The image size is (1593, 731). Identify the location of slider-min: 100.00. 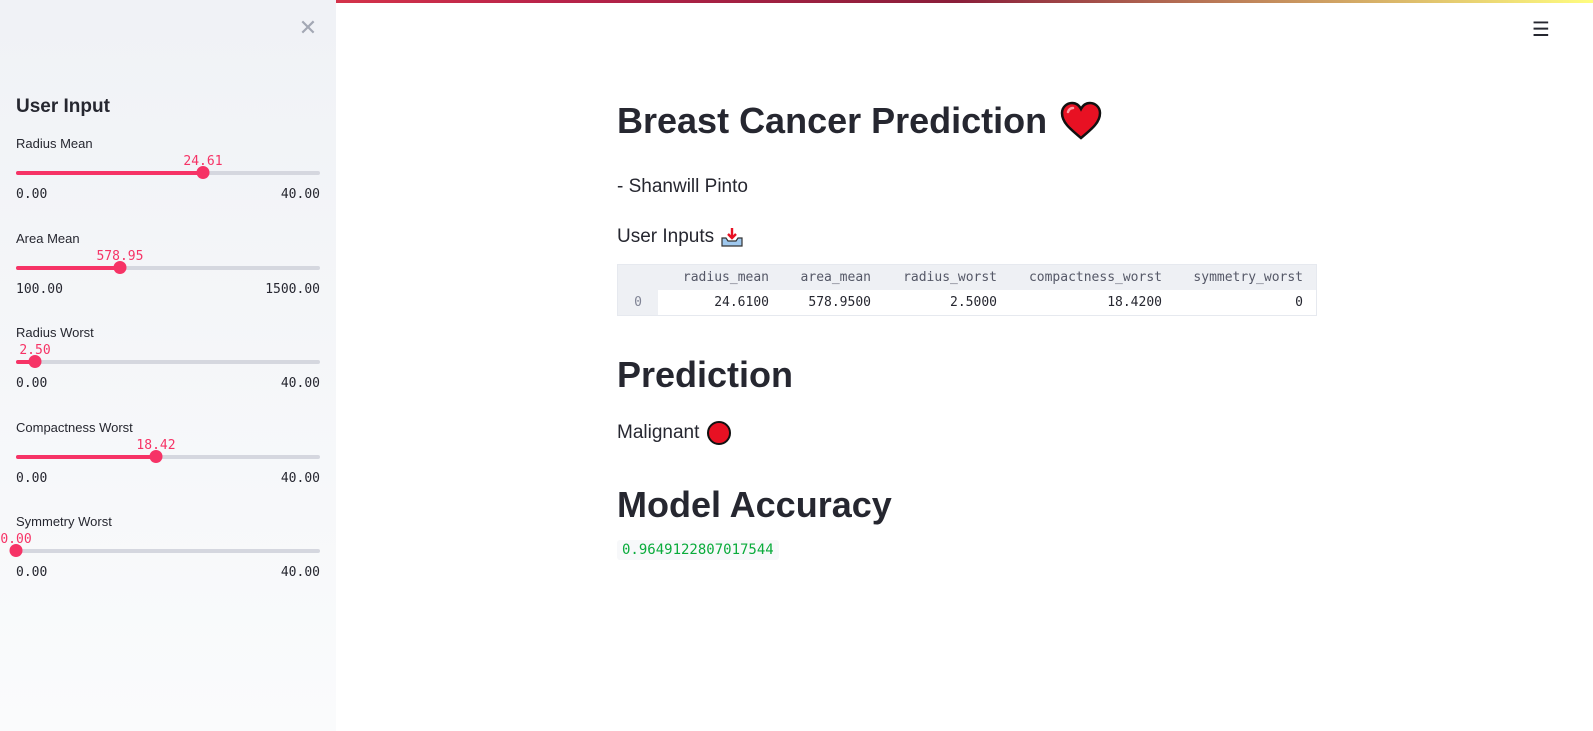
(39, 289).